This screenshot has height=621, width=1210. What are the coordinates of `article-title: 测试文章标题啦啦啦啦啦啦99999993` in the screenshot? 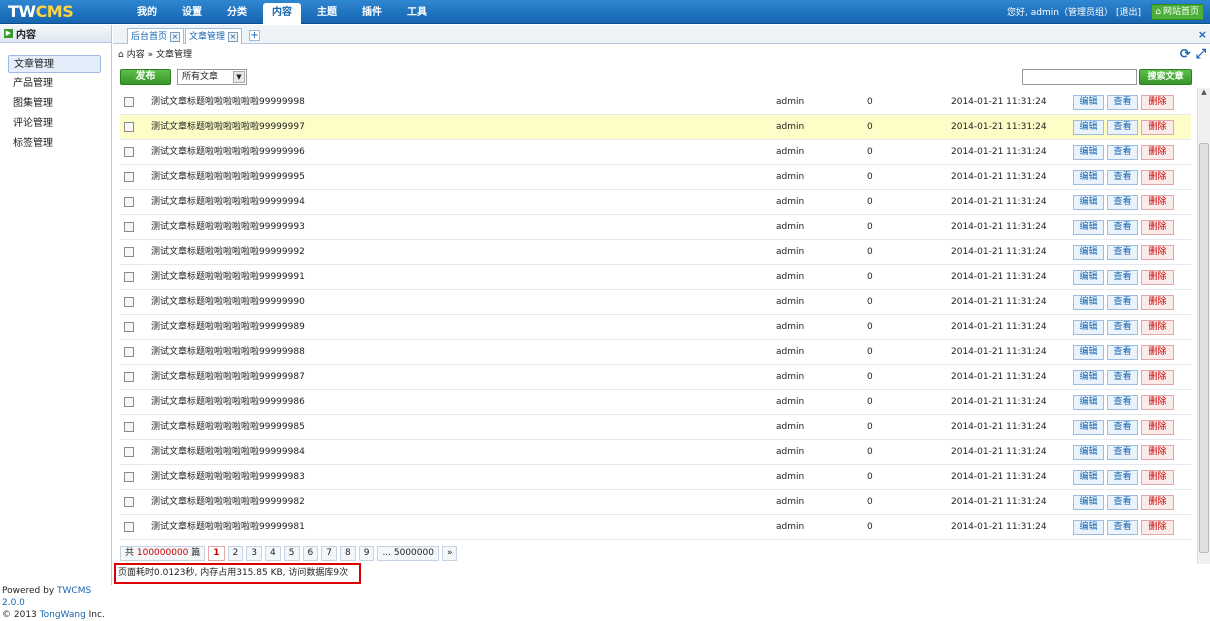 It's located at (228, 227).